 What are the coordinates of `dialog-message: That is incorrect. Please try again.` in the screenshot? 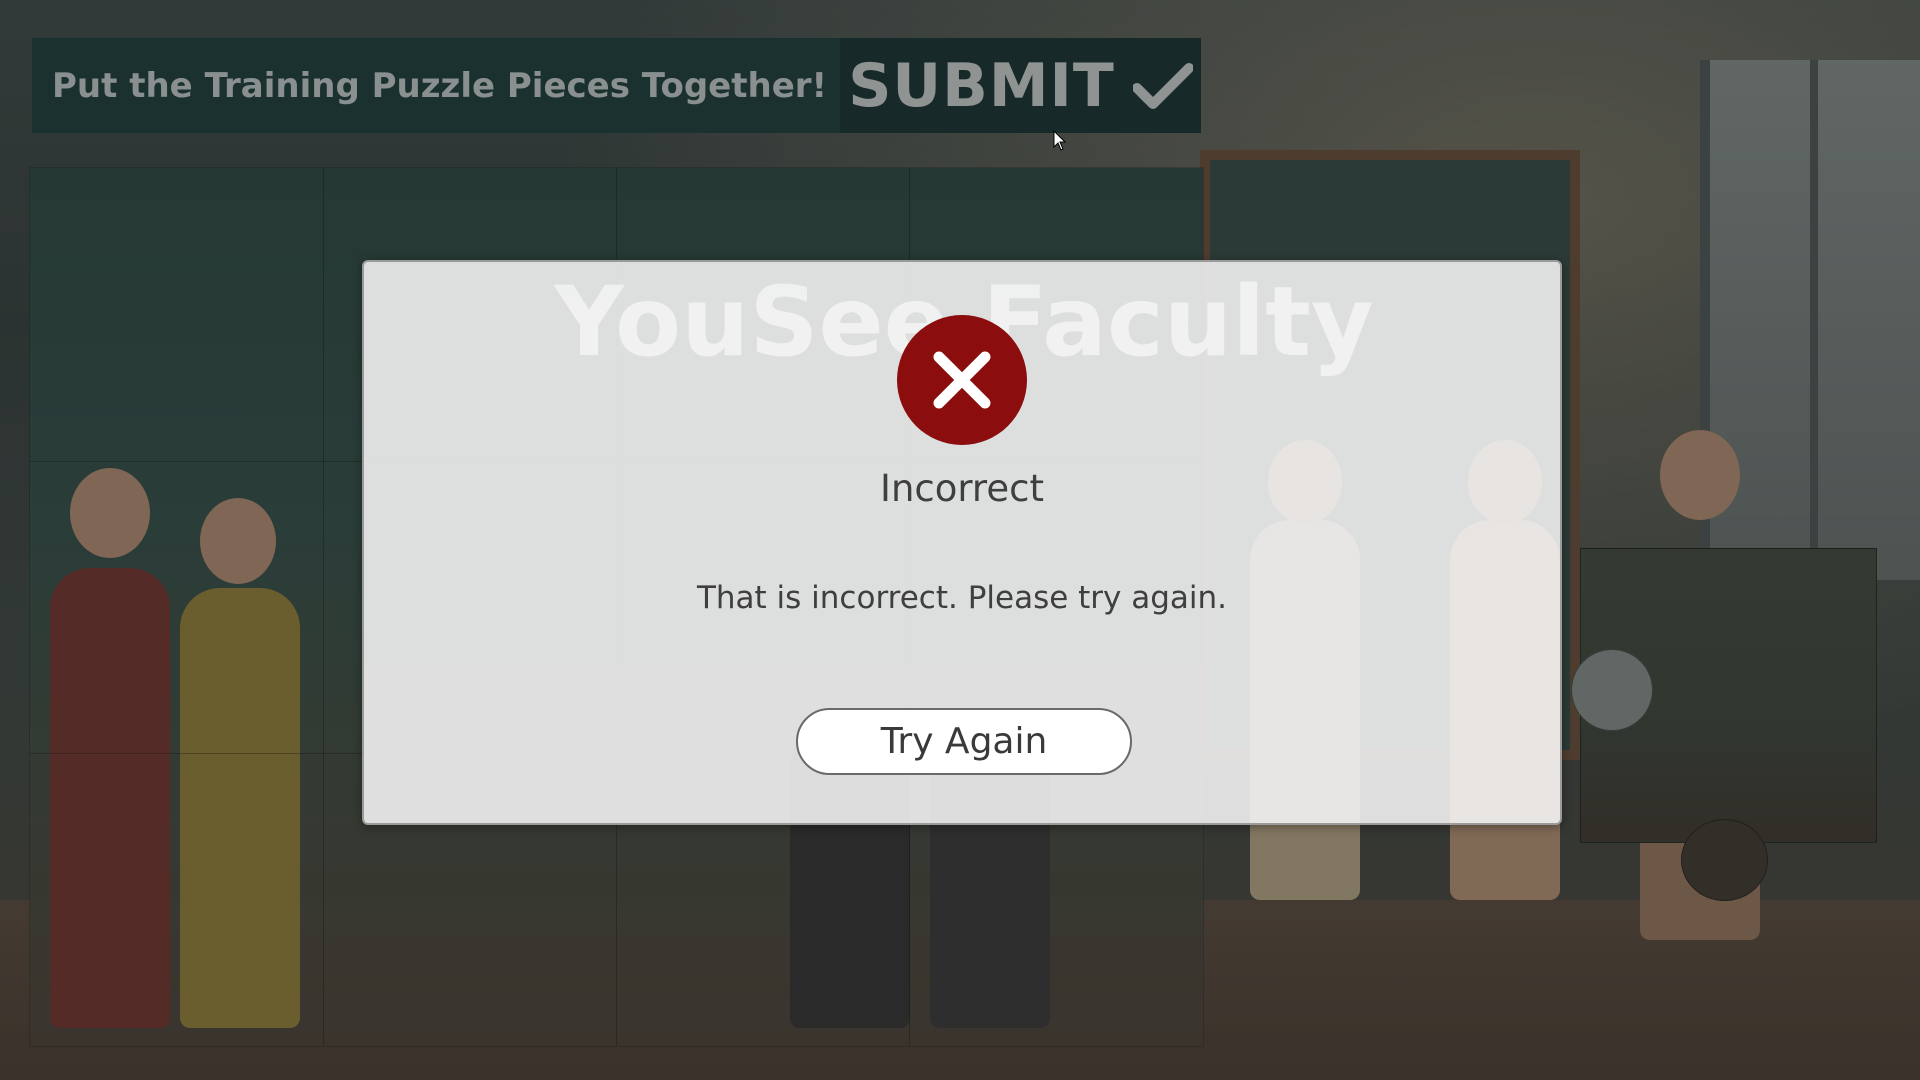 It's located at (962, 598).